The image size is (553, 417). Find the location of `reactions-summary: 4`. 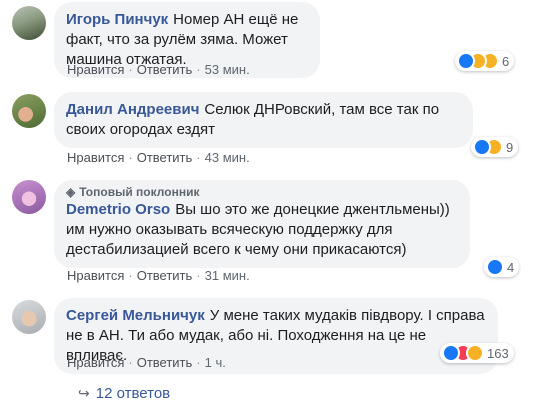

reactions-summary: 4 is located at coordinates (502, 267).